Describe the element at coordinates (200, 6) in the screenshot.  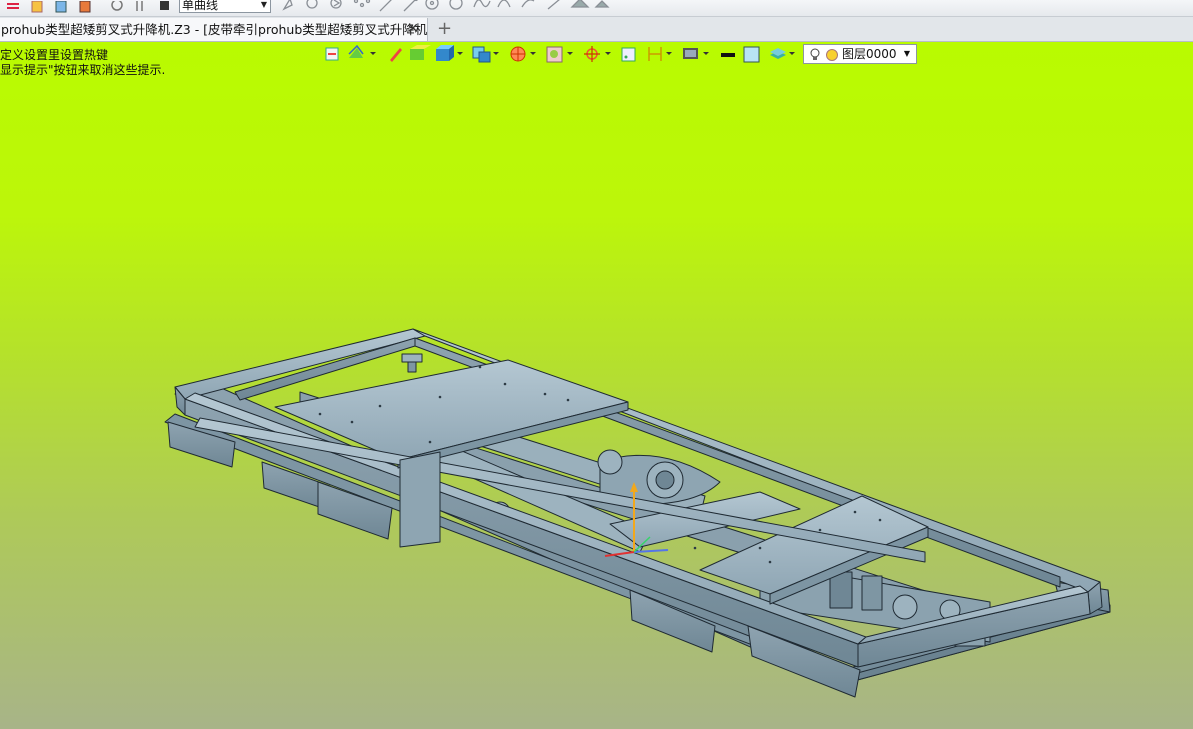
I see `curve-mode-value: 单曲线` at that location.